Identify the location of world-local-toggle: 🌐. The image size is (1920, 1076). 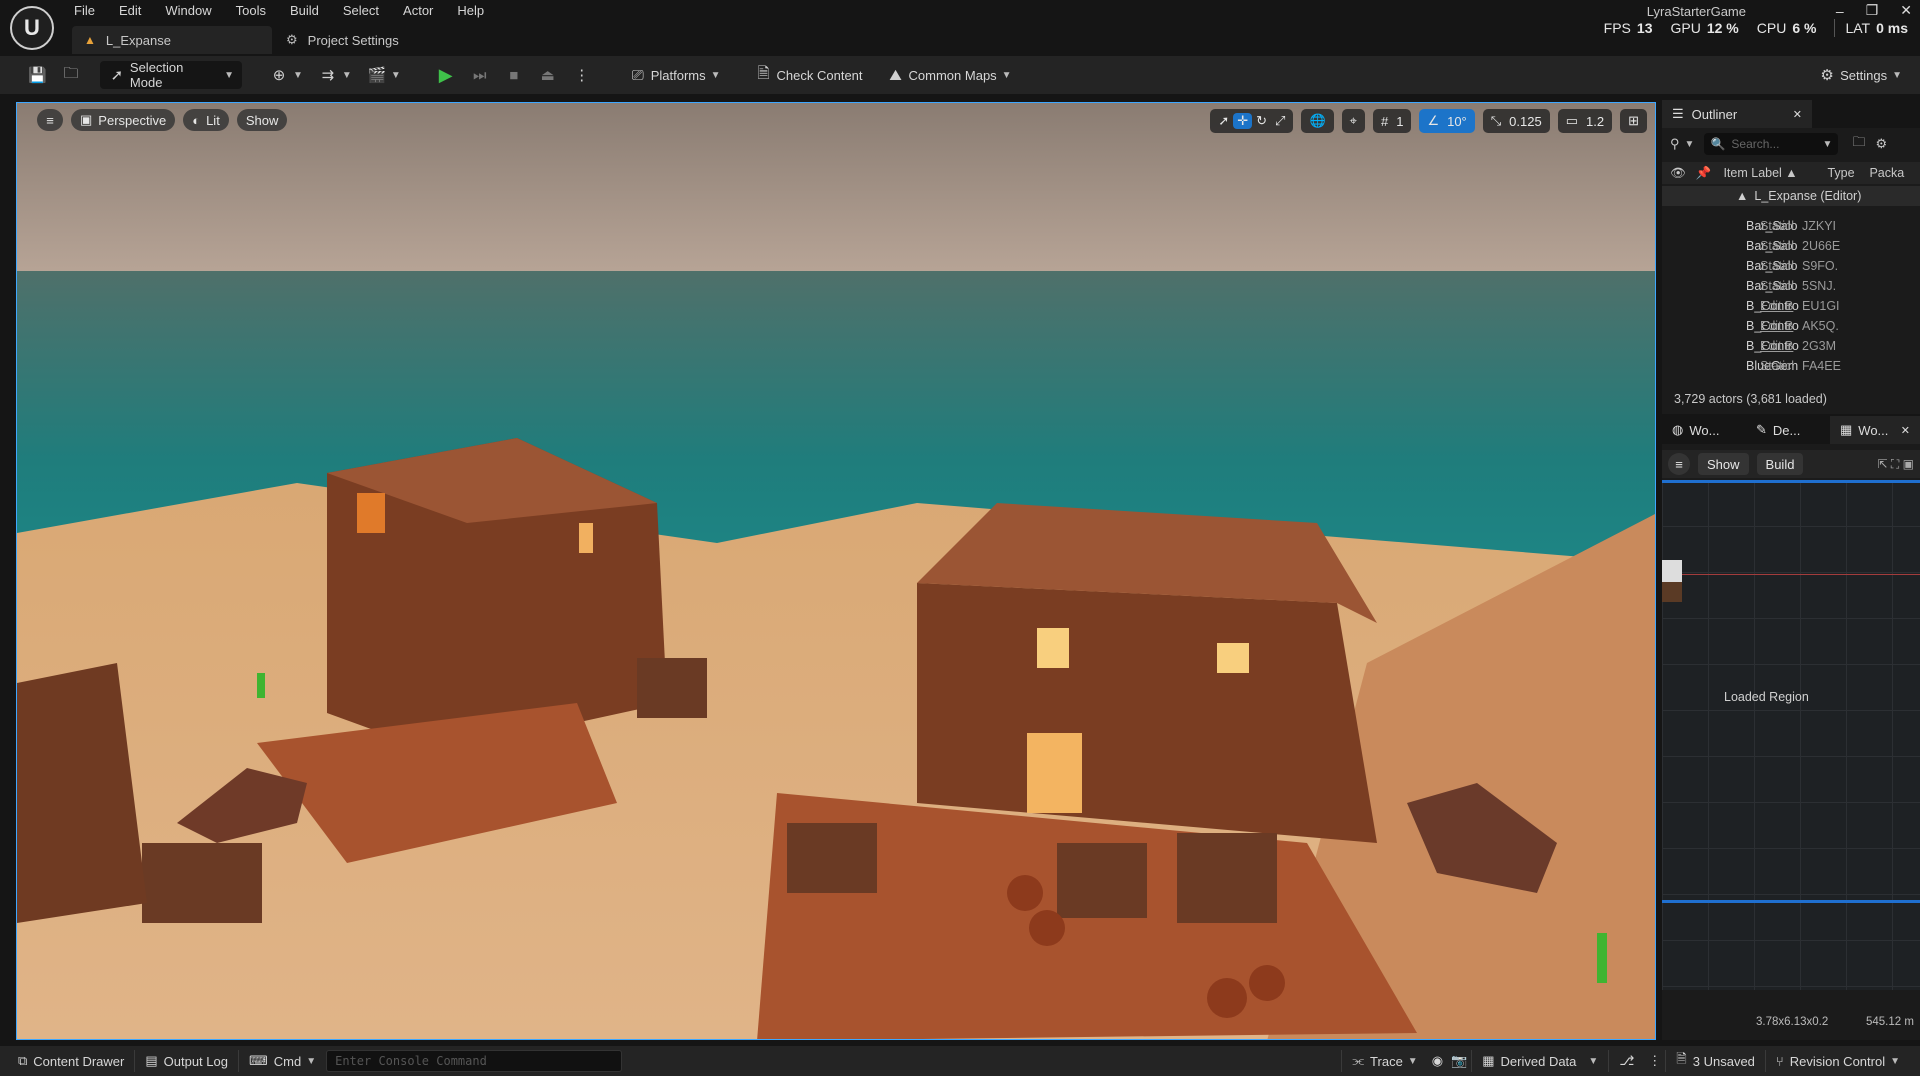
(1317, 121).